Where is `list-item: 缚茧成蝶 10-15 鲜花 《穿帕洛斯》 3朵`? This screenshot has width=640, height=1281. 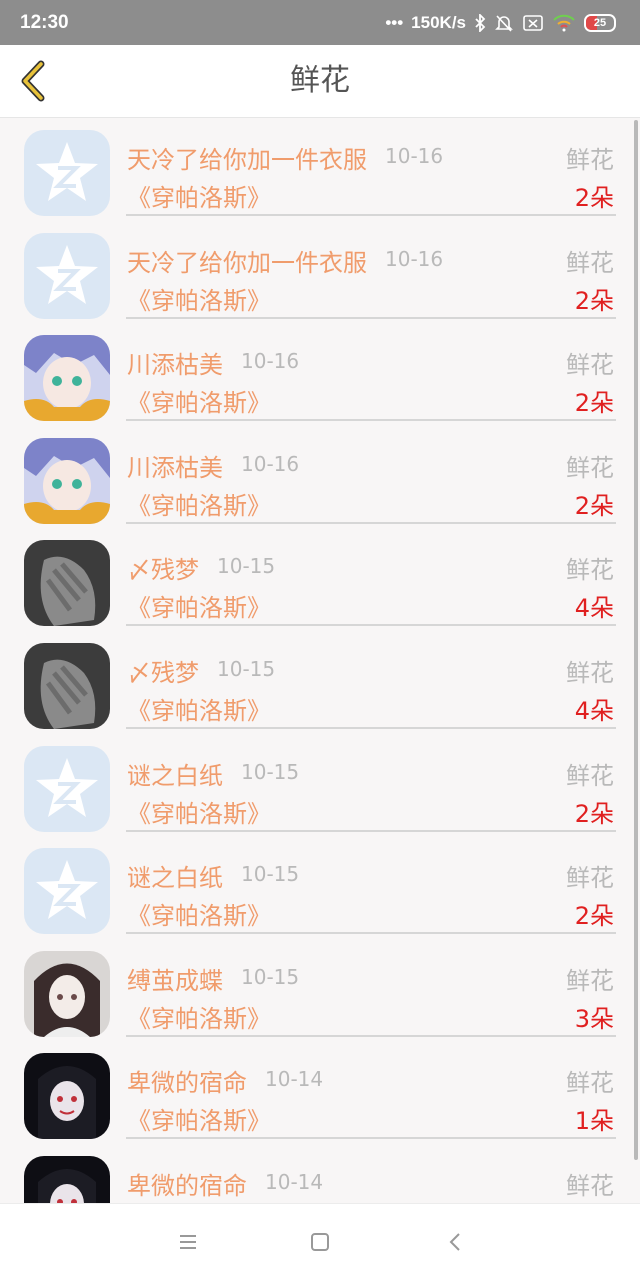
list-item: 缚茧成蝶 10-15 鲜花 《穿帕洛斯》 3朵 is located at coordinates (320, 990).